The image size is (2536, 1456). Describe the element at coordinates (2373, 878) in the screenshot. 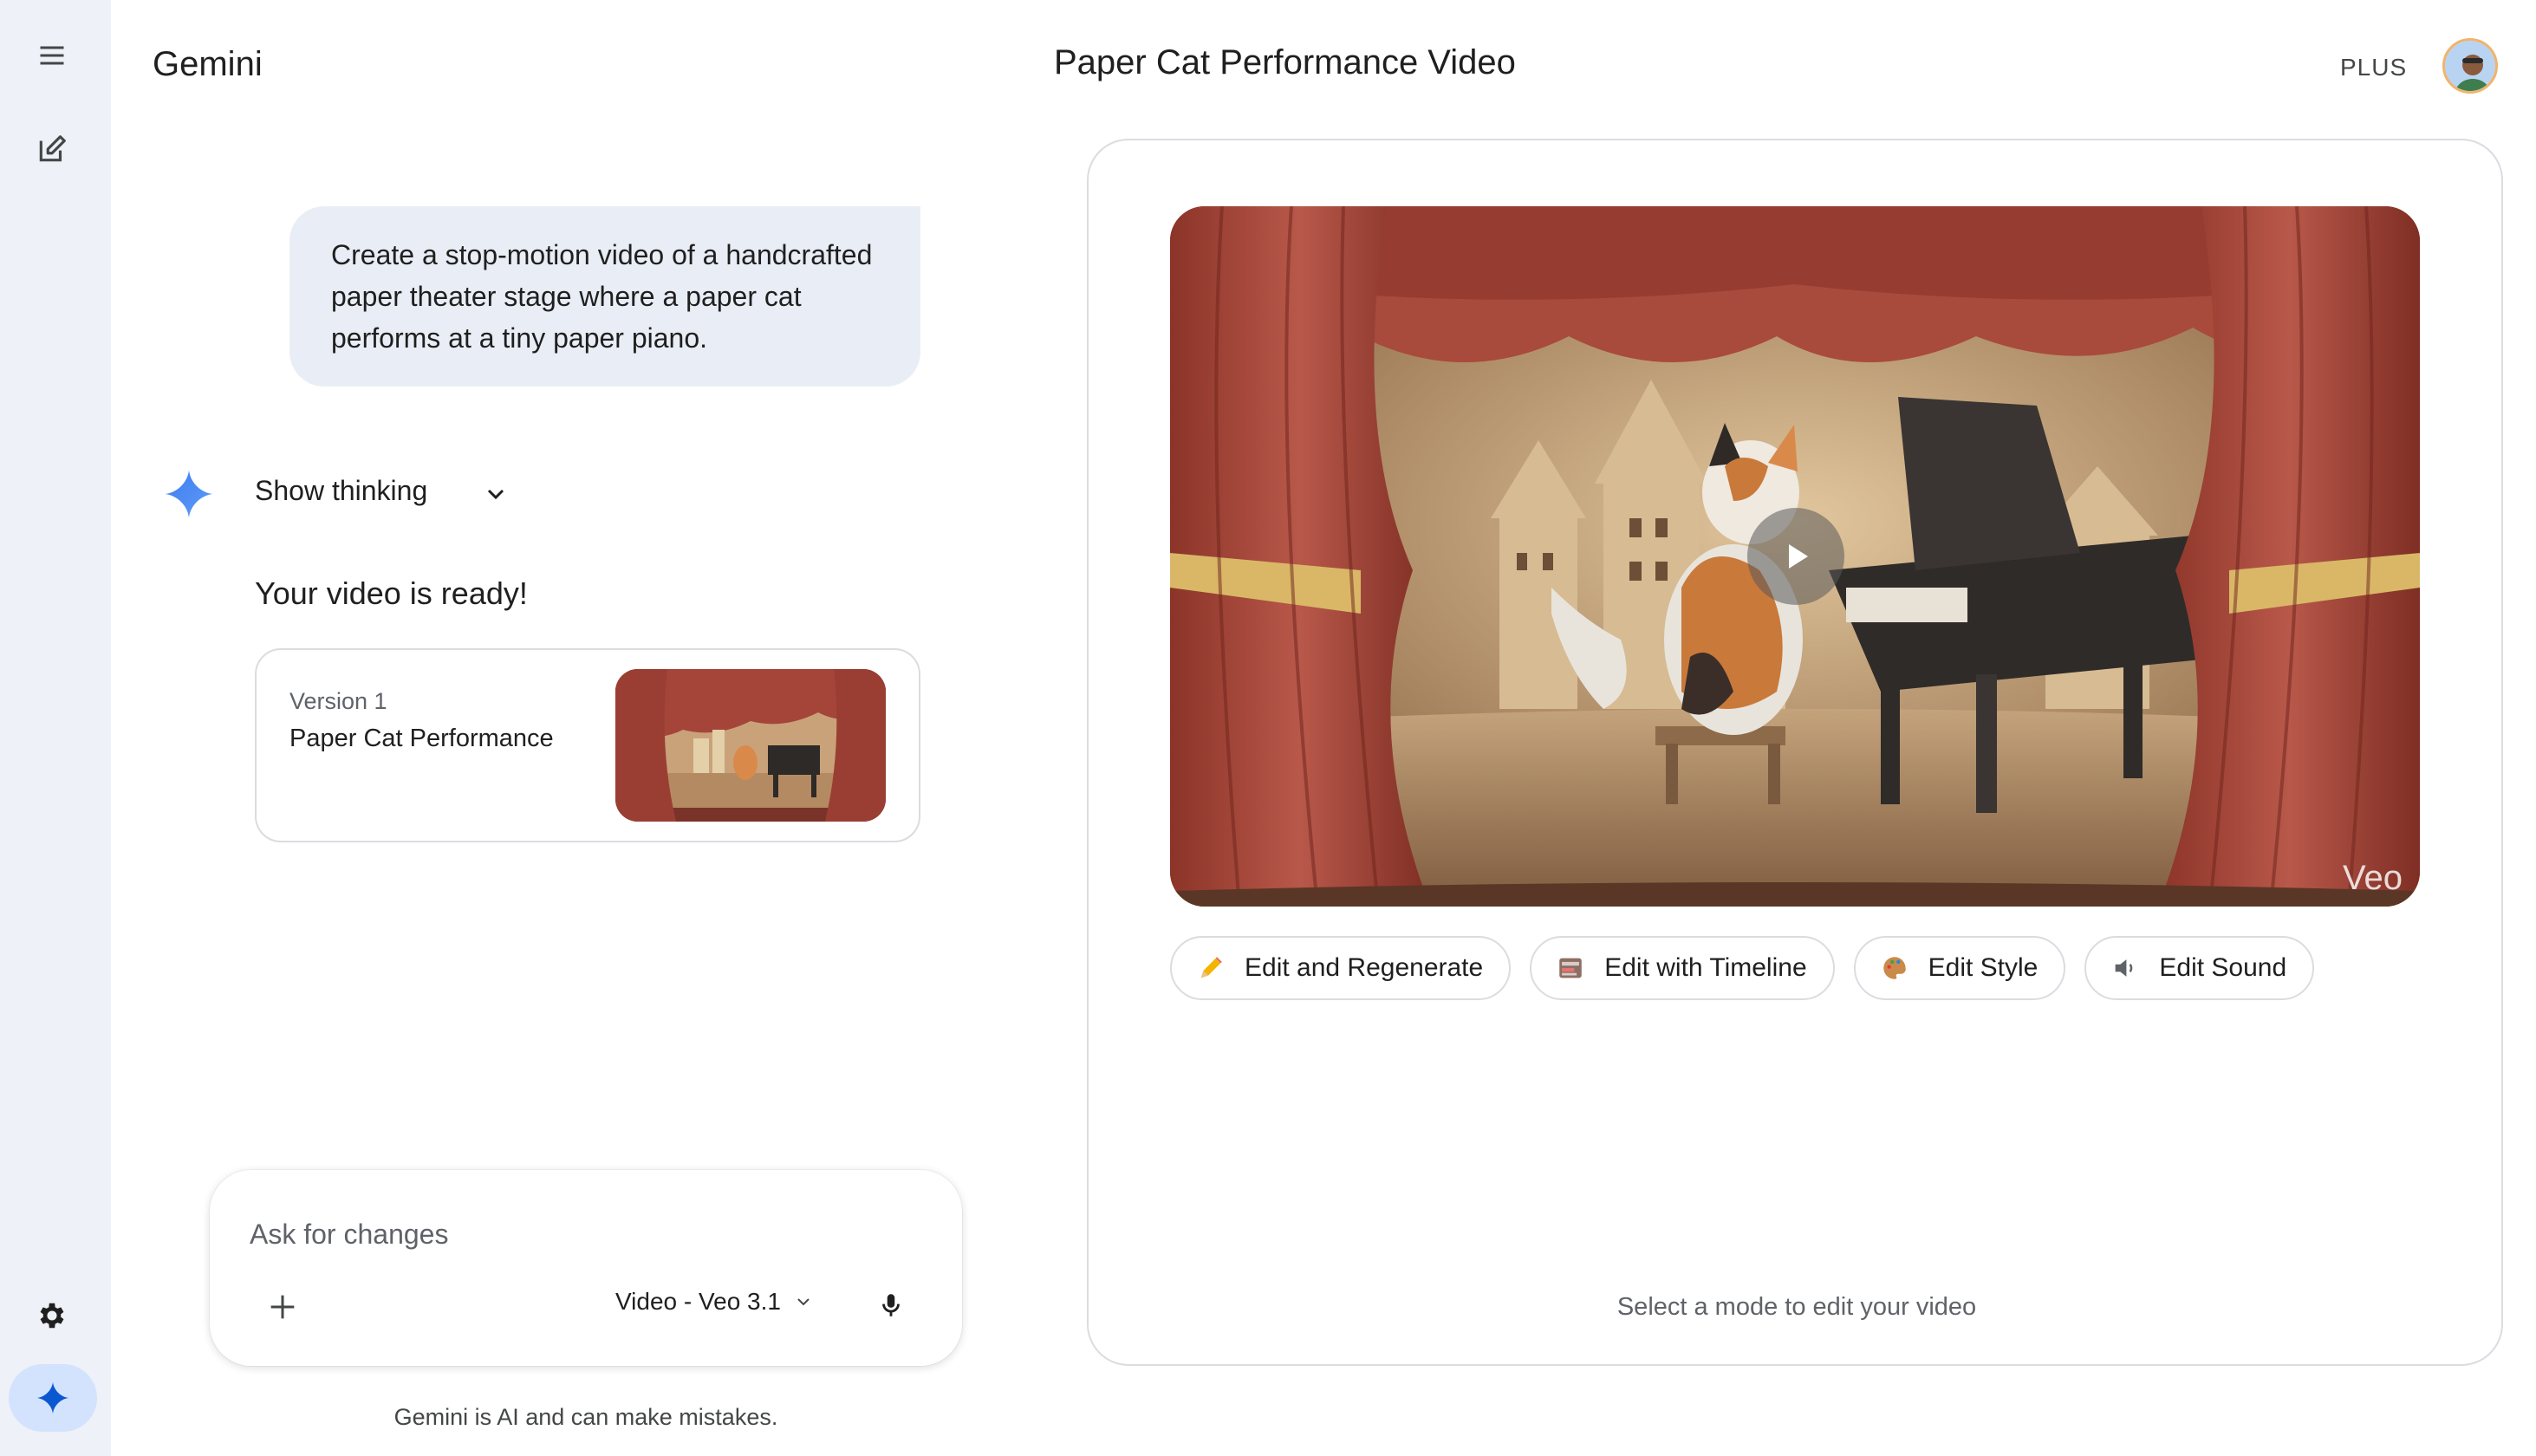

I see `veo-watermark: Veo` at that location.